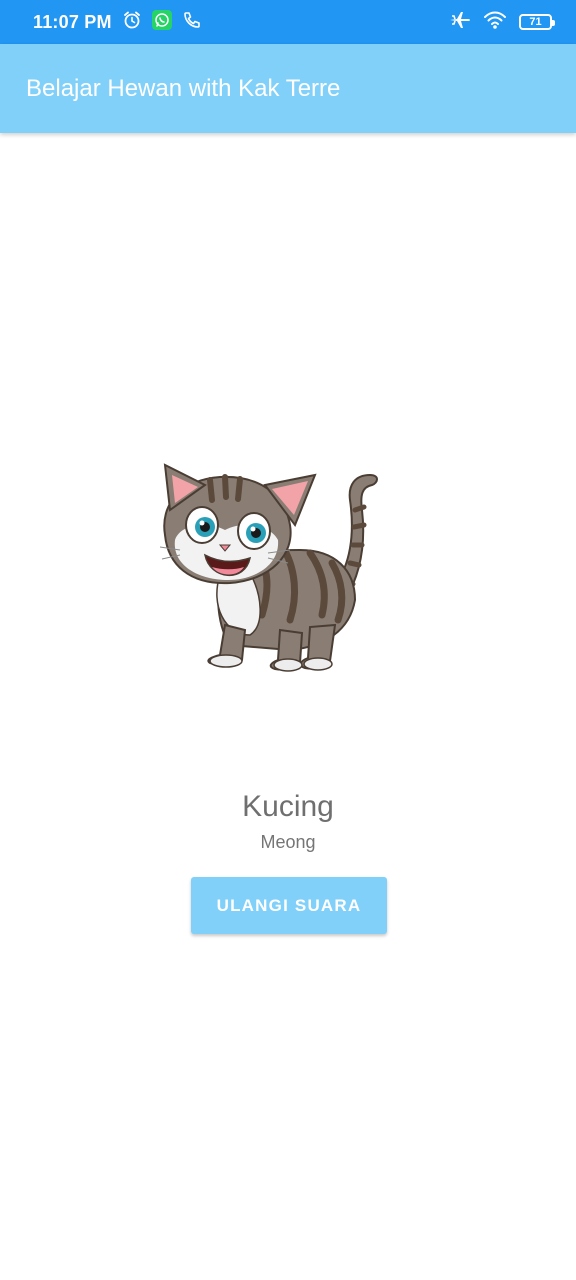 This screenshot has width=576, height=1280. I want to click on animal-name: Kucing, so click(288, 806).